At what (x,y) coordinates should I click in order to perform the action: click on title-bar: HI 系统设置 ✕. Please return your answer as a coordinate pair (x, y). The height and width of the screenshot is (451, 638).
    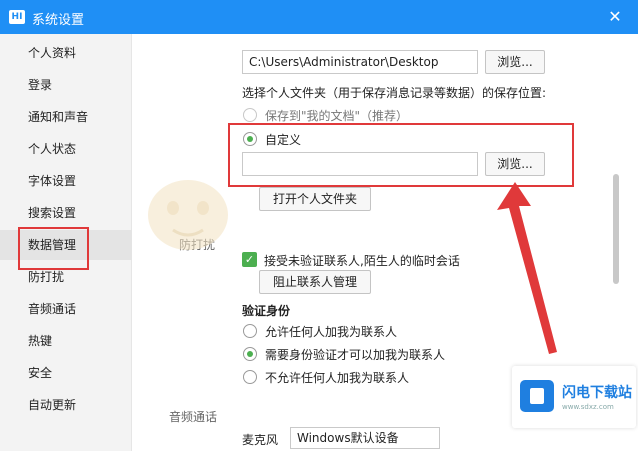
    Looking at the image, I should click on (319, 17).